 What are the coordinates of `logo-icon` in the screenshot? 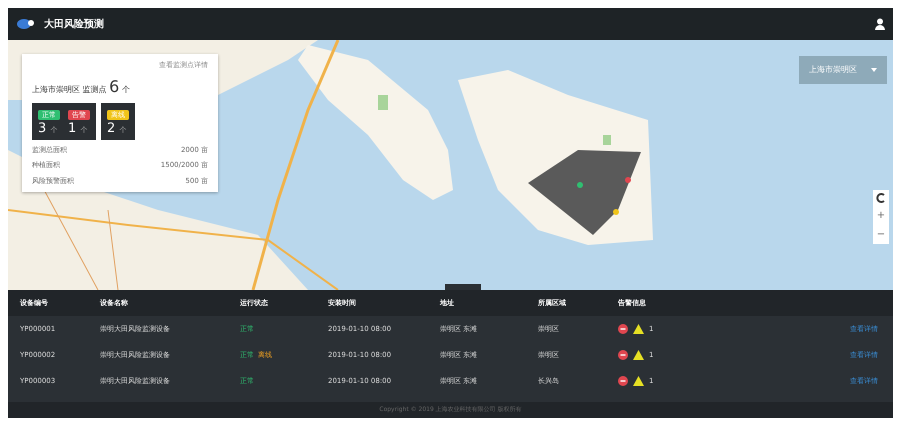 It's located at (26, 24).